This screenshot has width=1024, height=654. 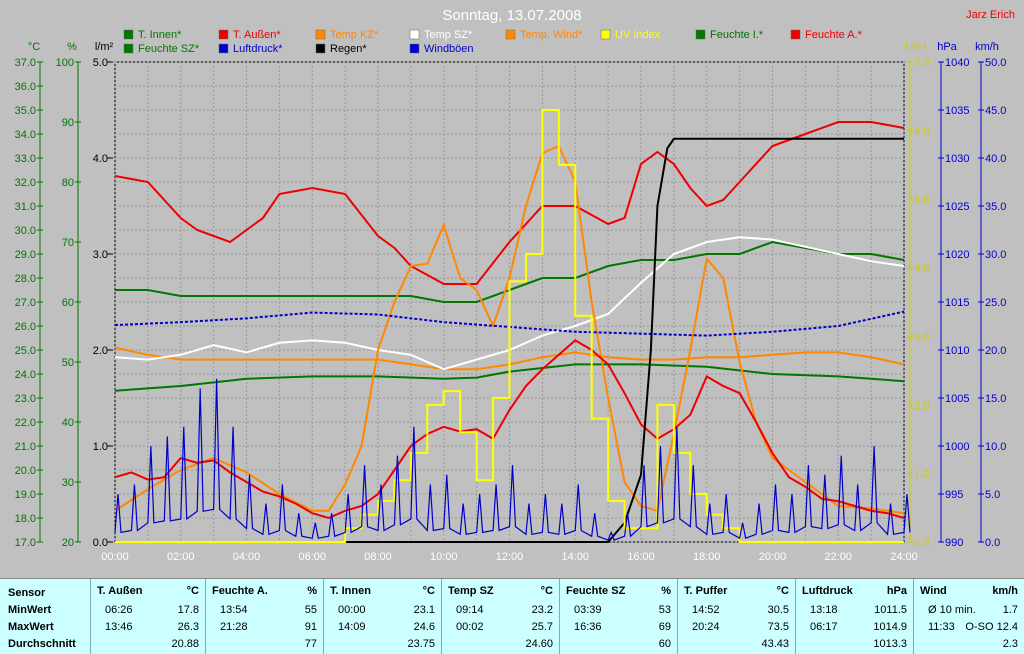 I want to click on wind_kmh-tick-label: 0.0, so click(x=992, y=543).